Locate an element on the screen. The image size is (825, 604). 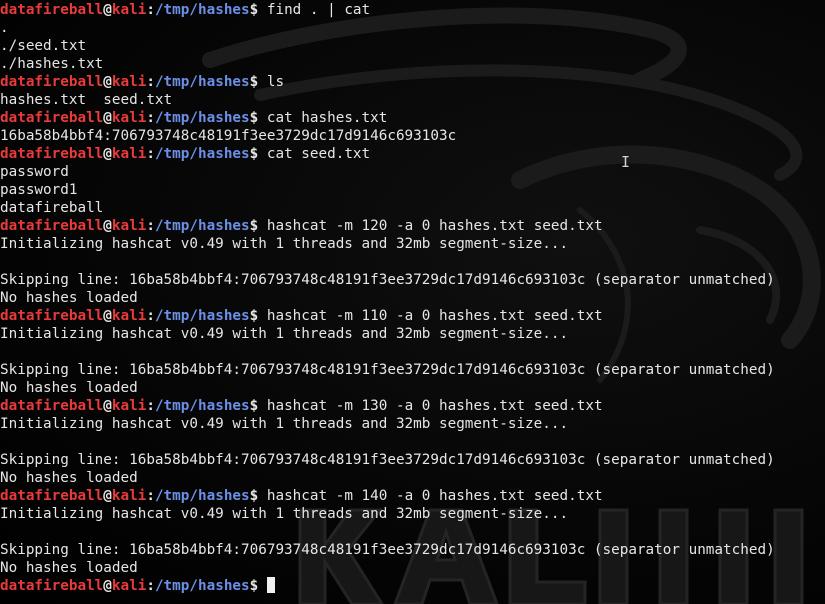
output-line: hashes.txt seed.txt is located at coordinates (86, 100).